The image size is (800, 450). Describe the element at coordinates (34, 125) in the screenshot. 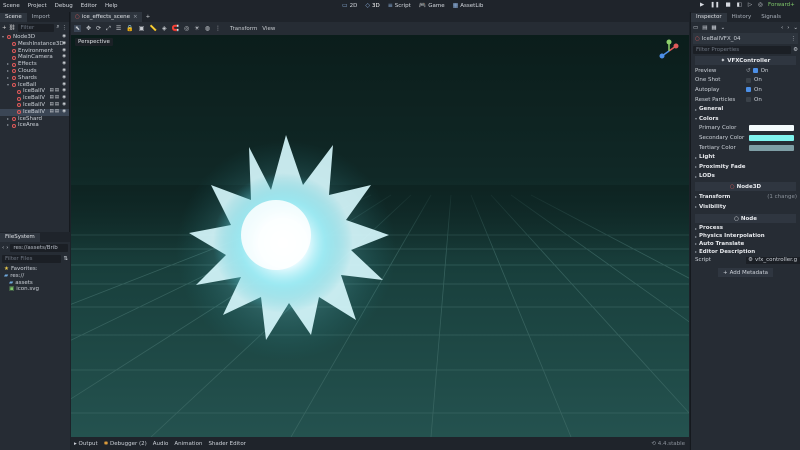

I see `tree-item: ▸ IceArea` at that location.